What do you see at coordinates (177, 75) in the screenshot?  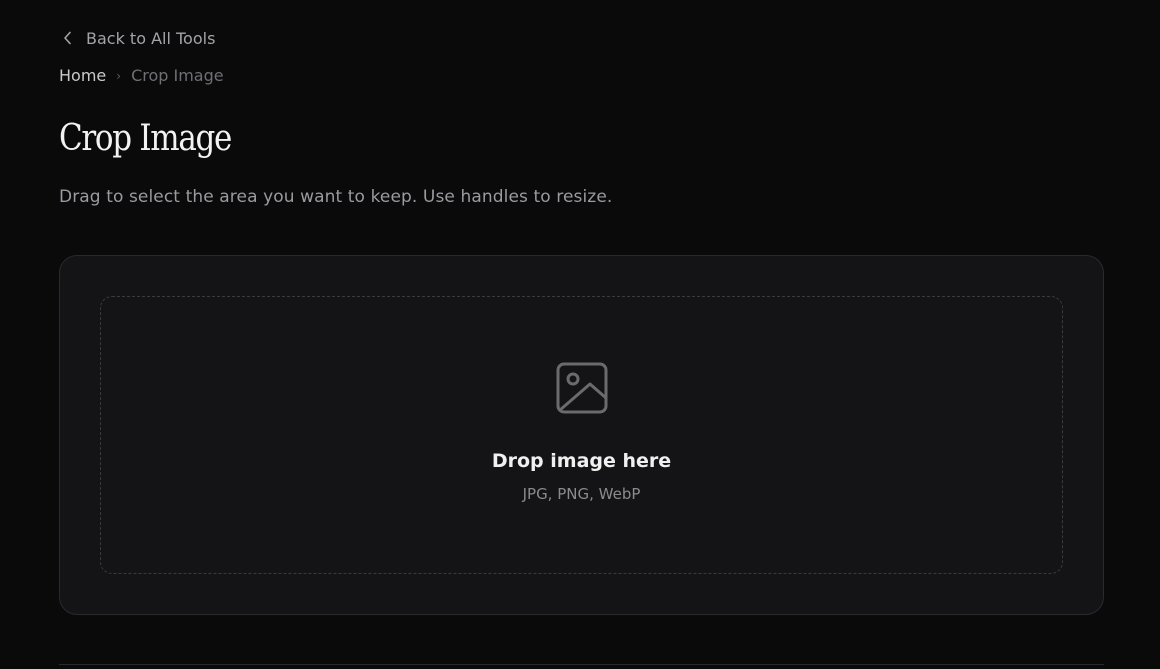 I see `breadcrumb-current: Crop Image` at bounding box center [177, 75].